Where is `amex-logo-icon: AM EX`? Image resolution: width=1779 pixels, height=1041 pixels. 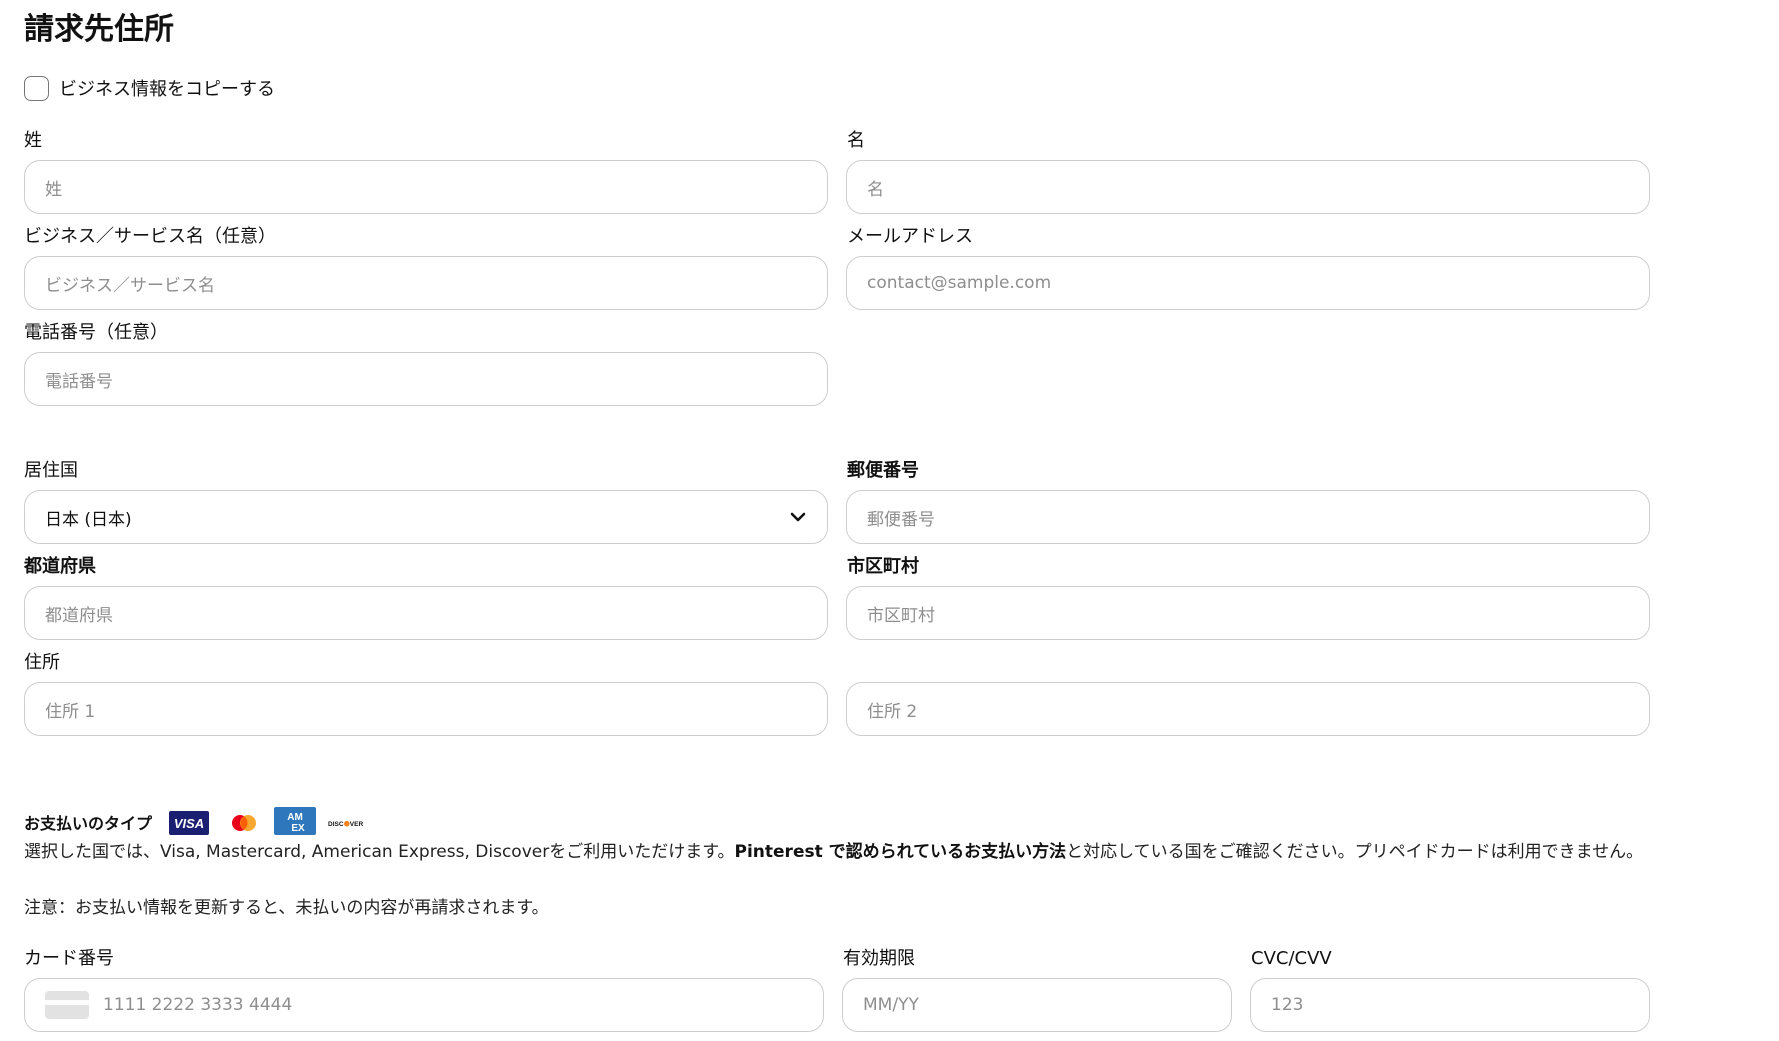 amex-logo-icon: AM EX is located at coordinates (295, 821).